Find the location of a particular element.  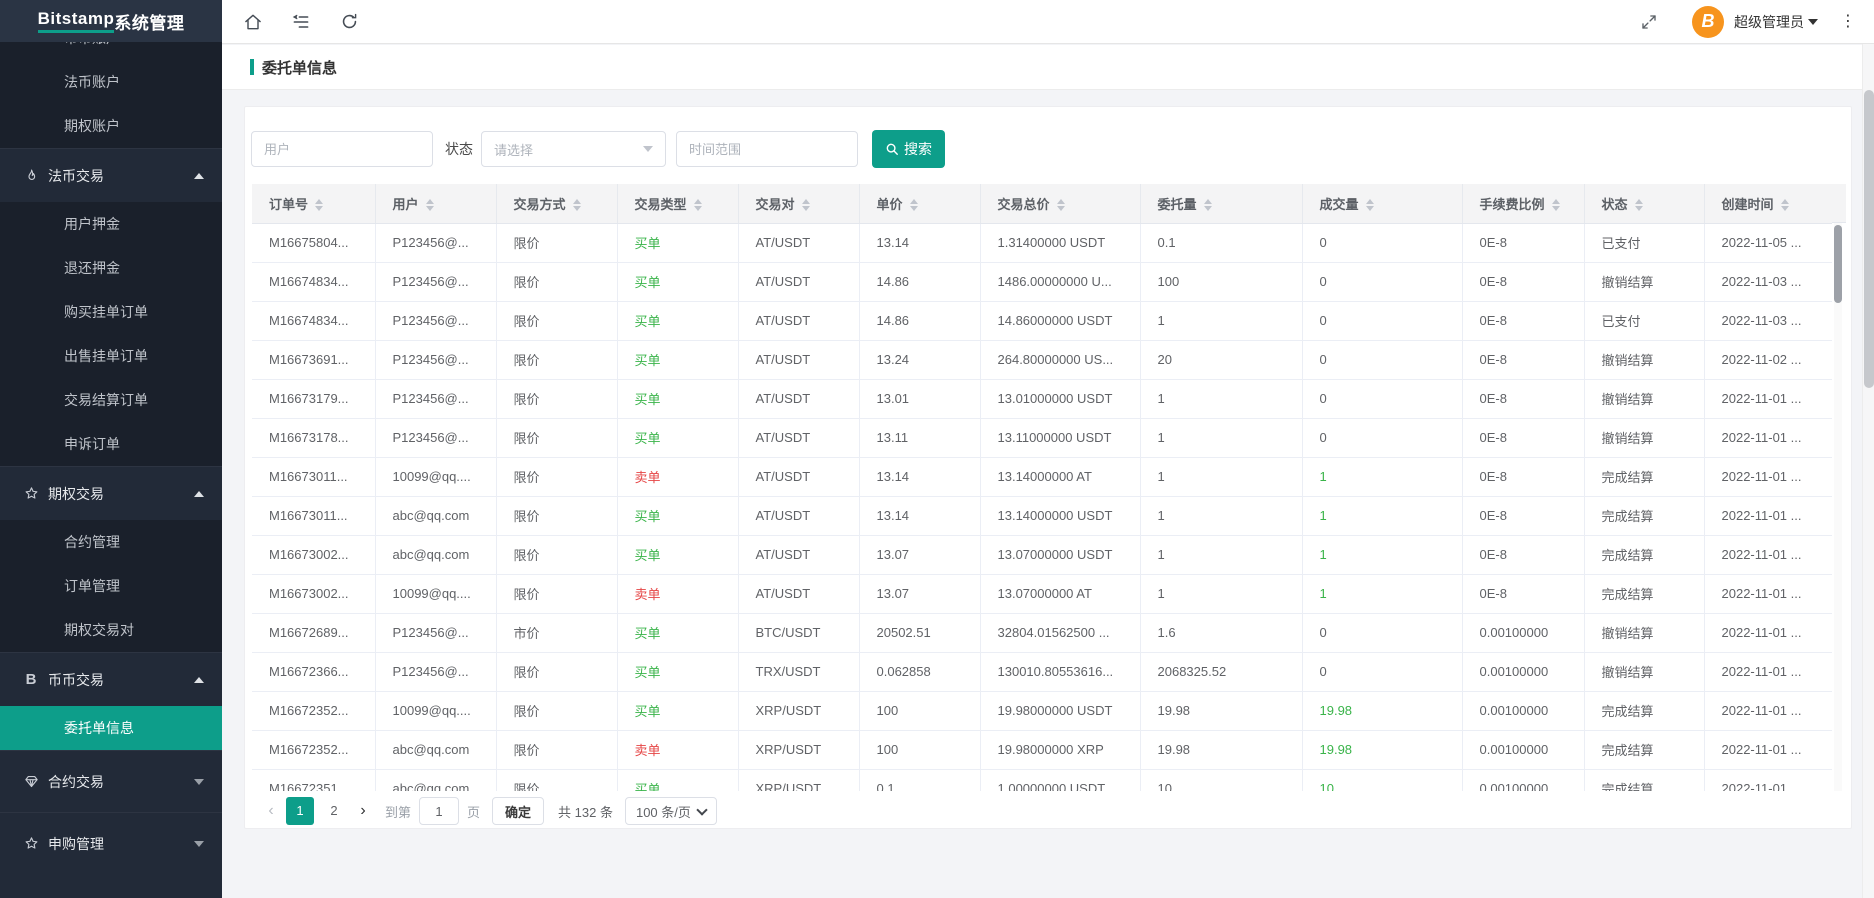

sidebar-item: 期权交易对 is located at coordinates (111, 630).